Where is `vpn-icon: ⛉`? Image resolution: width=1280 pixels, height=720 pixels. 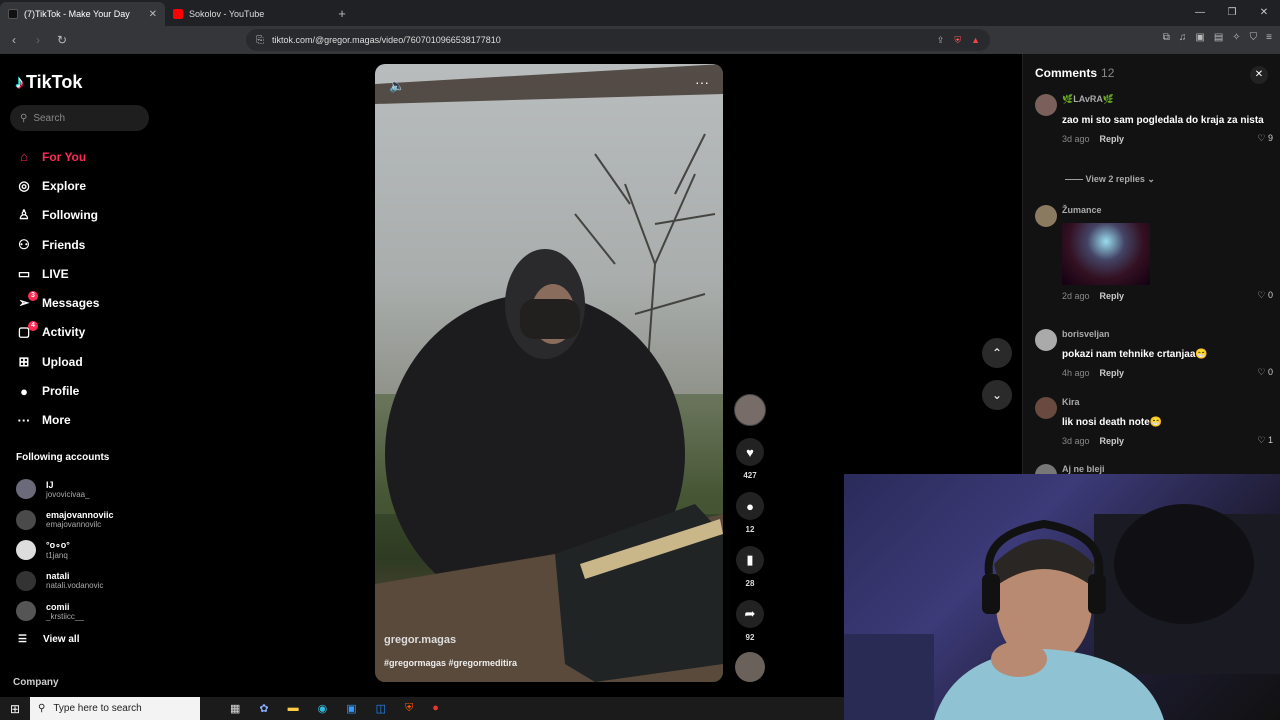
vpn-icon: ⛉ is located at coordinates (1254, 37).